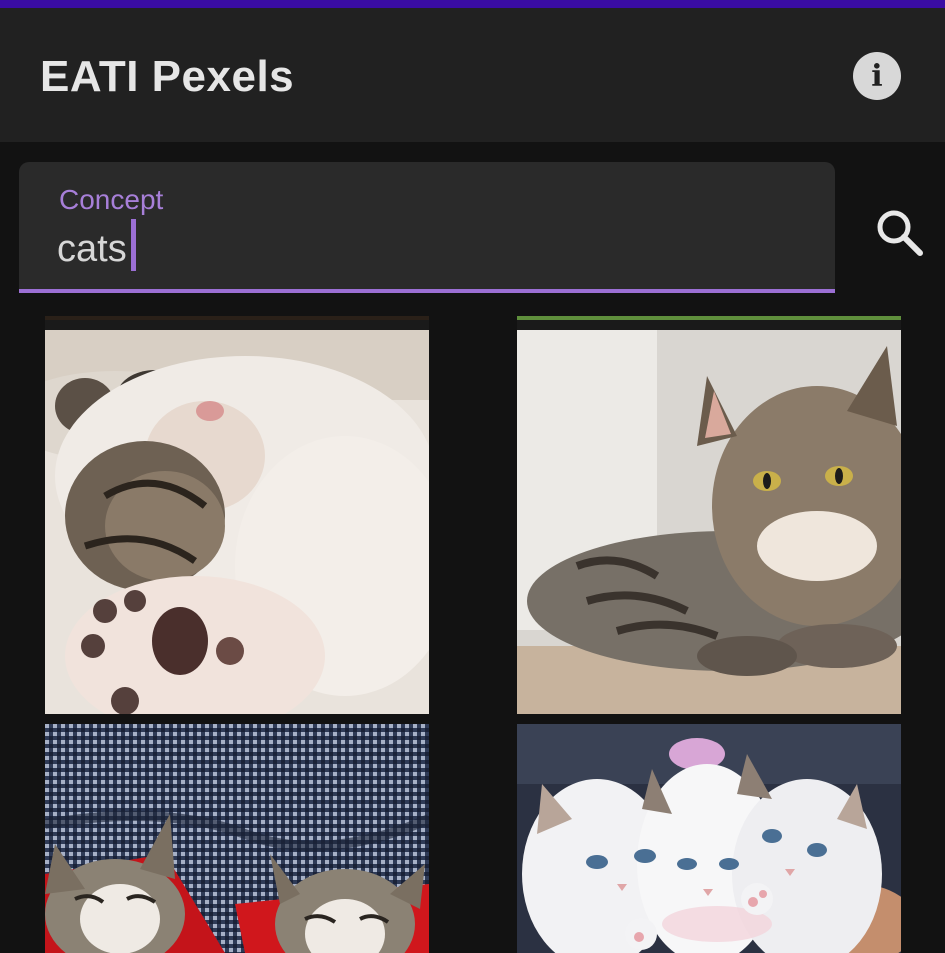 The image size is (945, 953). What do you see at coordinates (417, 249) in the screenshot?
I see `concept-input` at bounding box center [417, 249].